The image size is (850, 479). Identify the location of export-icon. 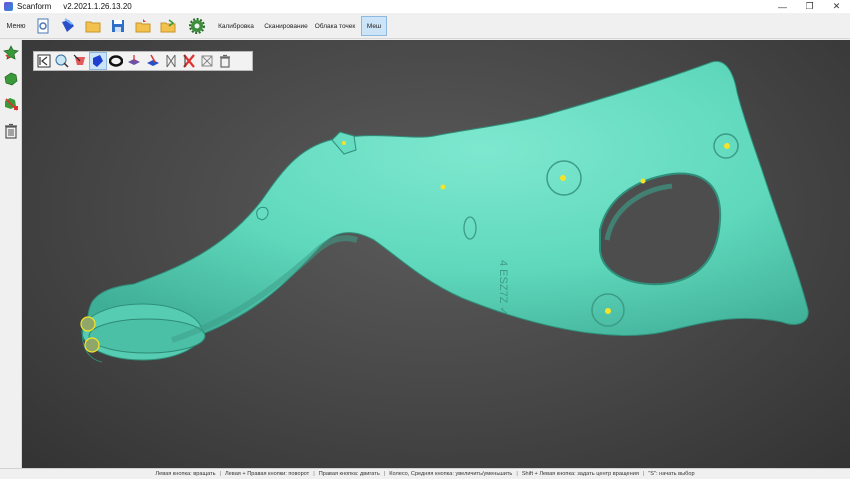
(168, 26).